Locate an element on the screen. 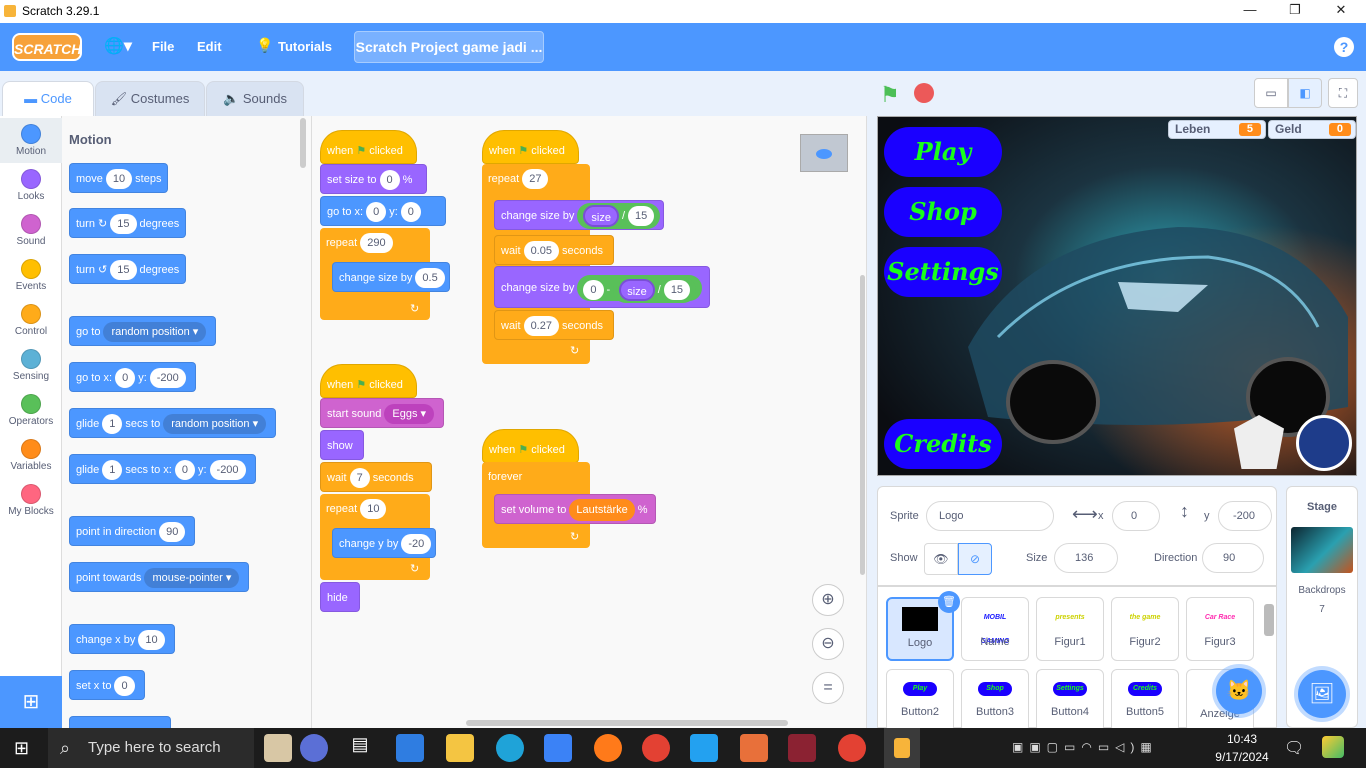 This screenshot has width=1366, height=768. block-glide-to: glide 1 secs to random position ▾ is located at coordinates (173, 423).